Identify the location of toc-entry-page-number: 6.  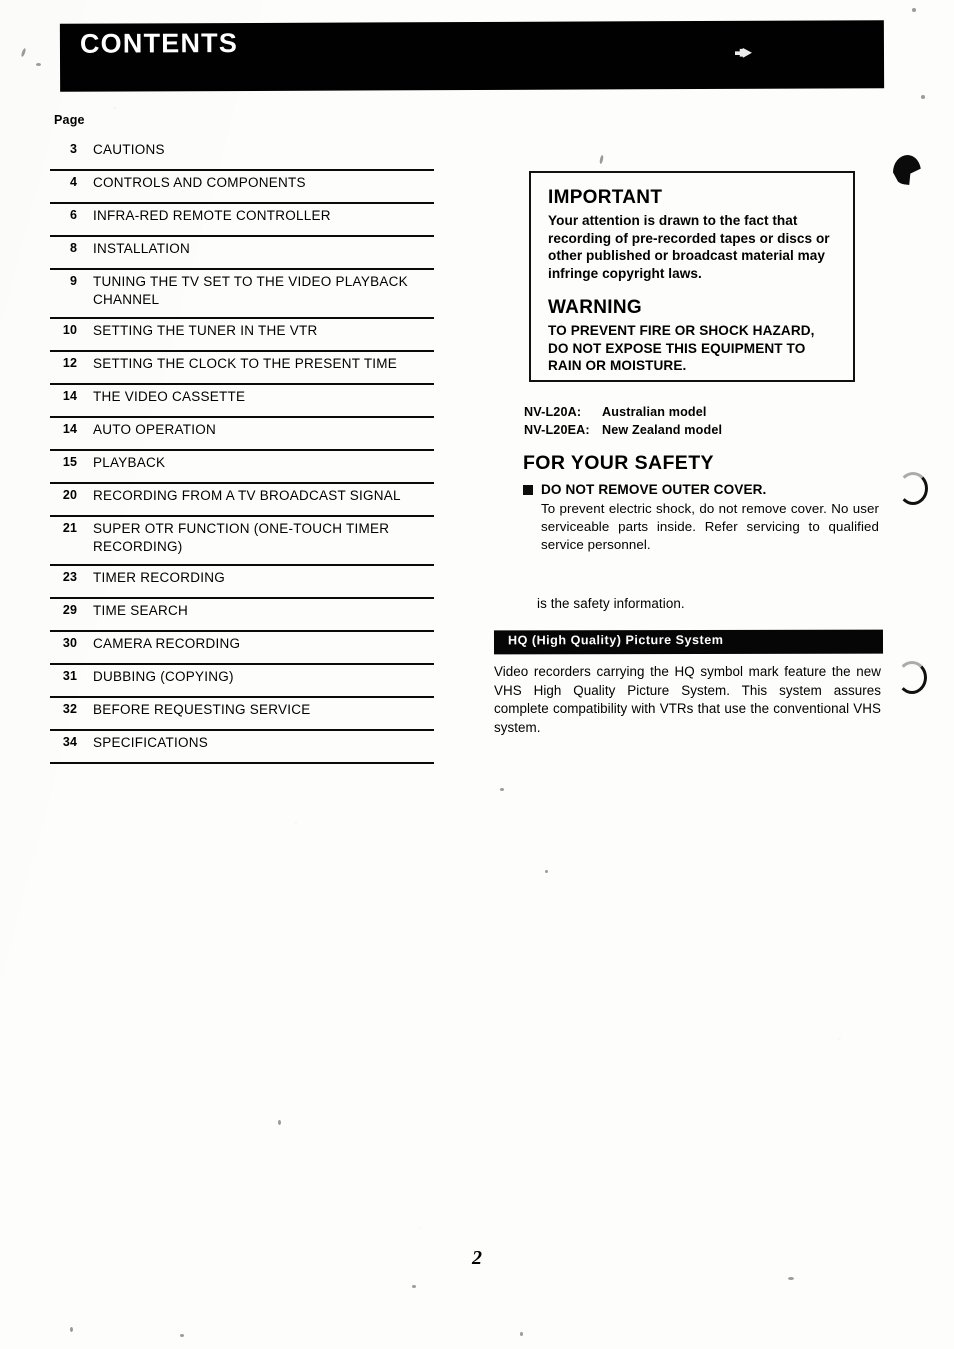
(73, 215).